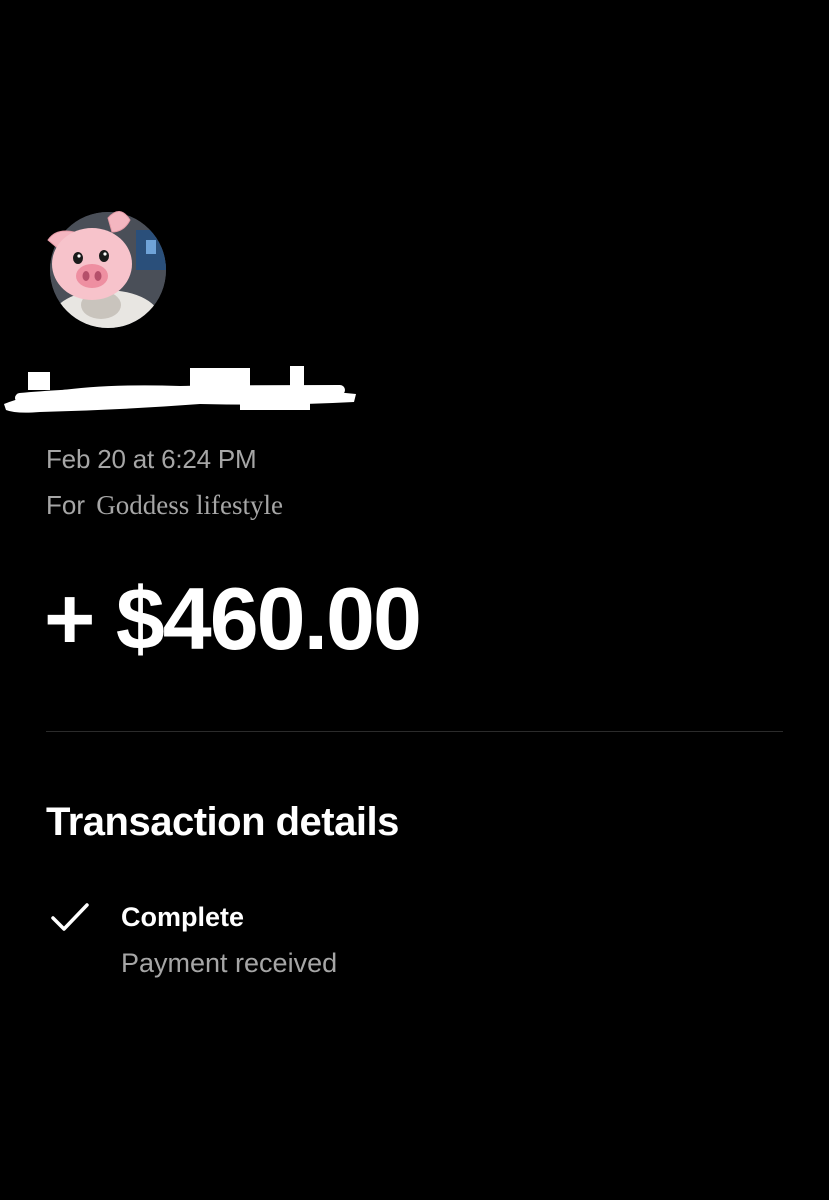  Describe the element at coordinates (414, 731) in the screenshot. I see `divider` at that location.